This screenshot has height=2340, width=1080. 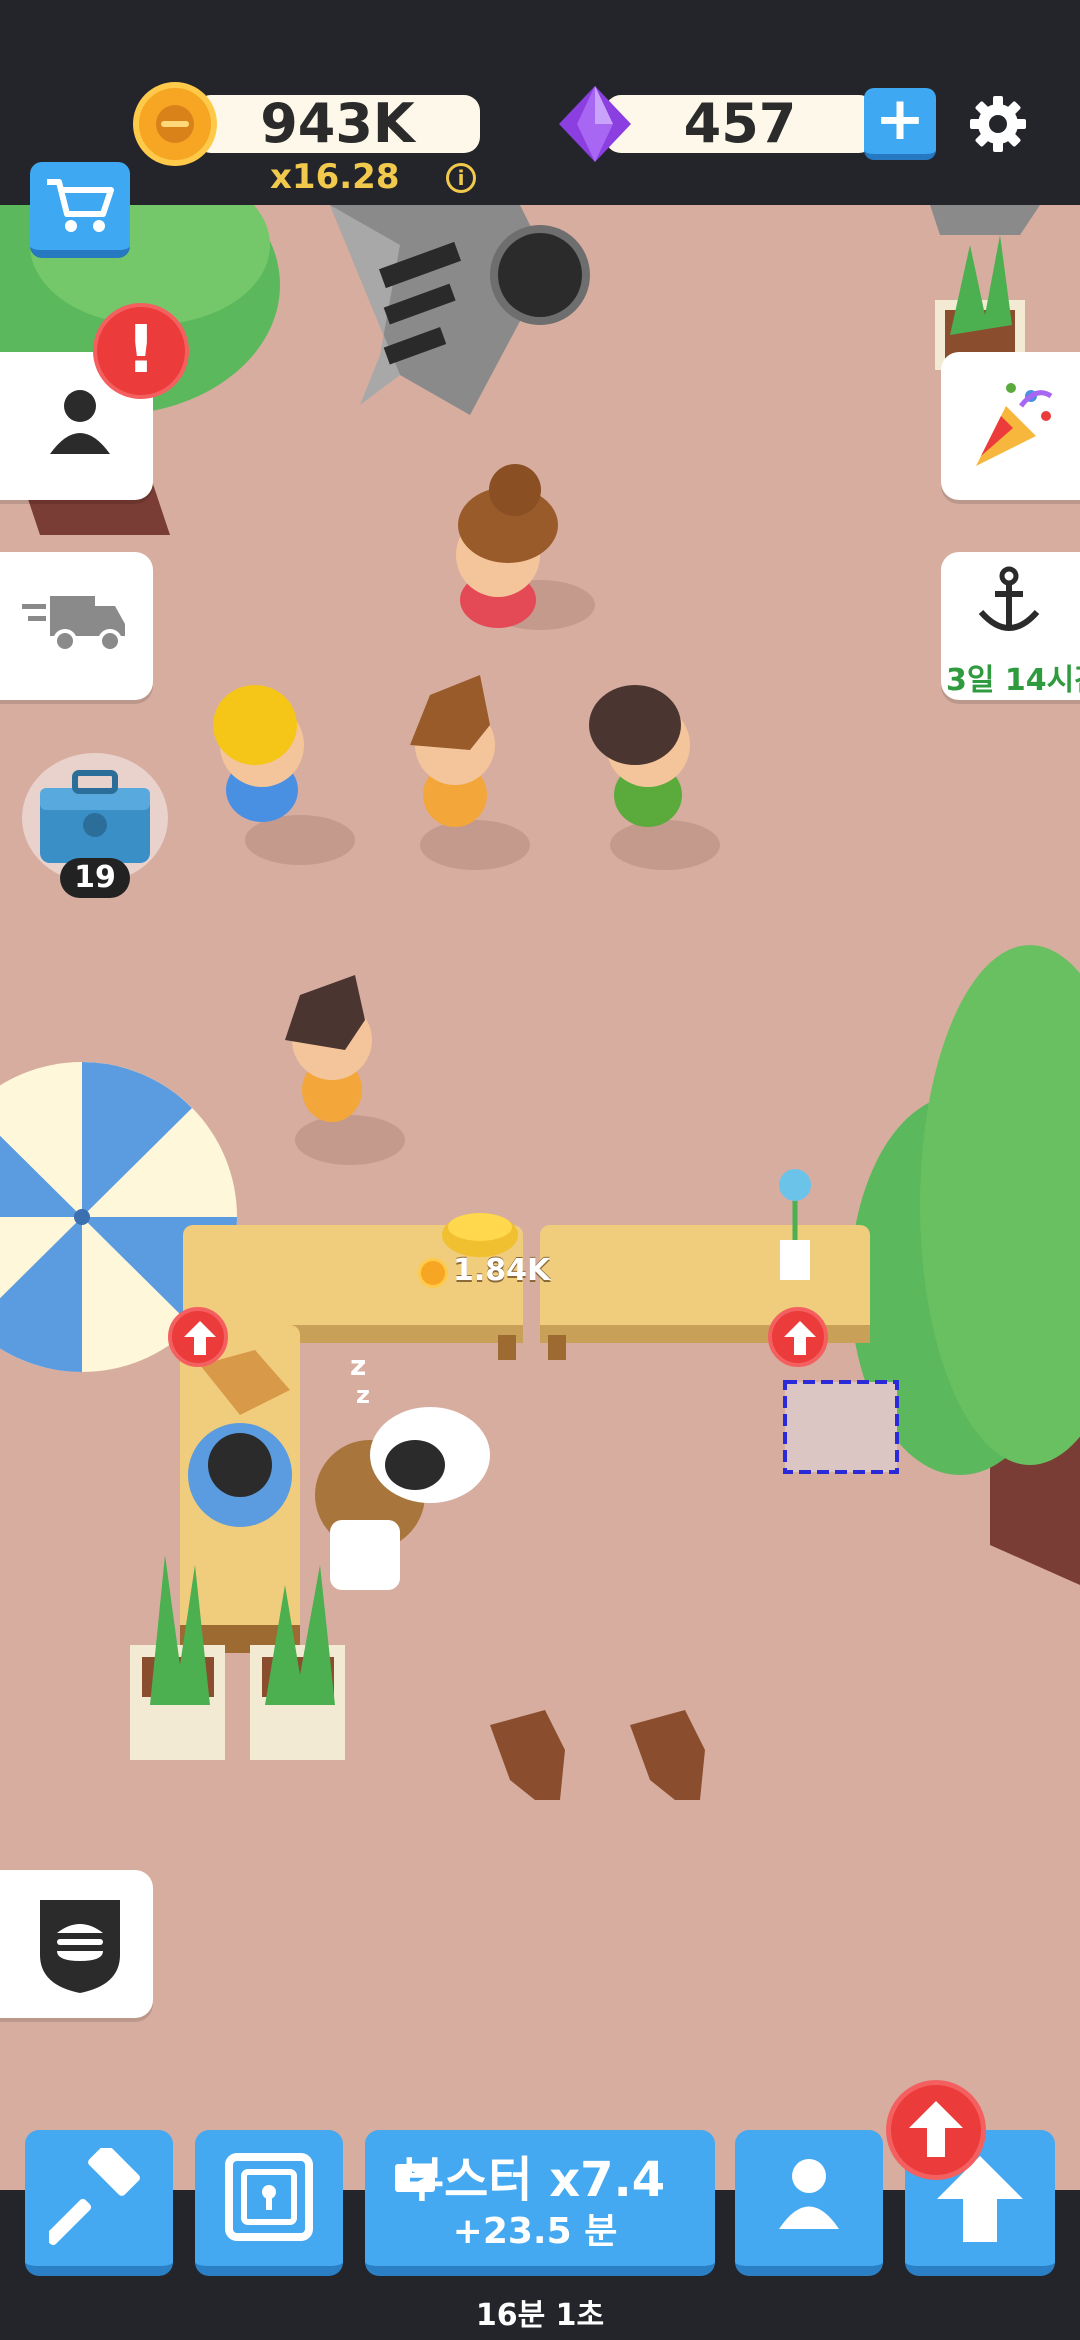 I want to click on counter-earning: 1.84K, so click(x=502, y=1270).